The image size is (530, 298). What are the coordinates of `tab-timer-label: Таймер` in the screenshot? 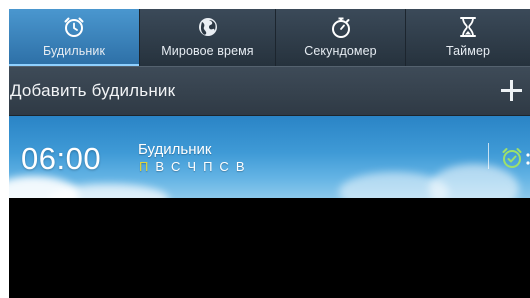 It's located at (468, 51).